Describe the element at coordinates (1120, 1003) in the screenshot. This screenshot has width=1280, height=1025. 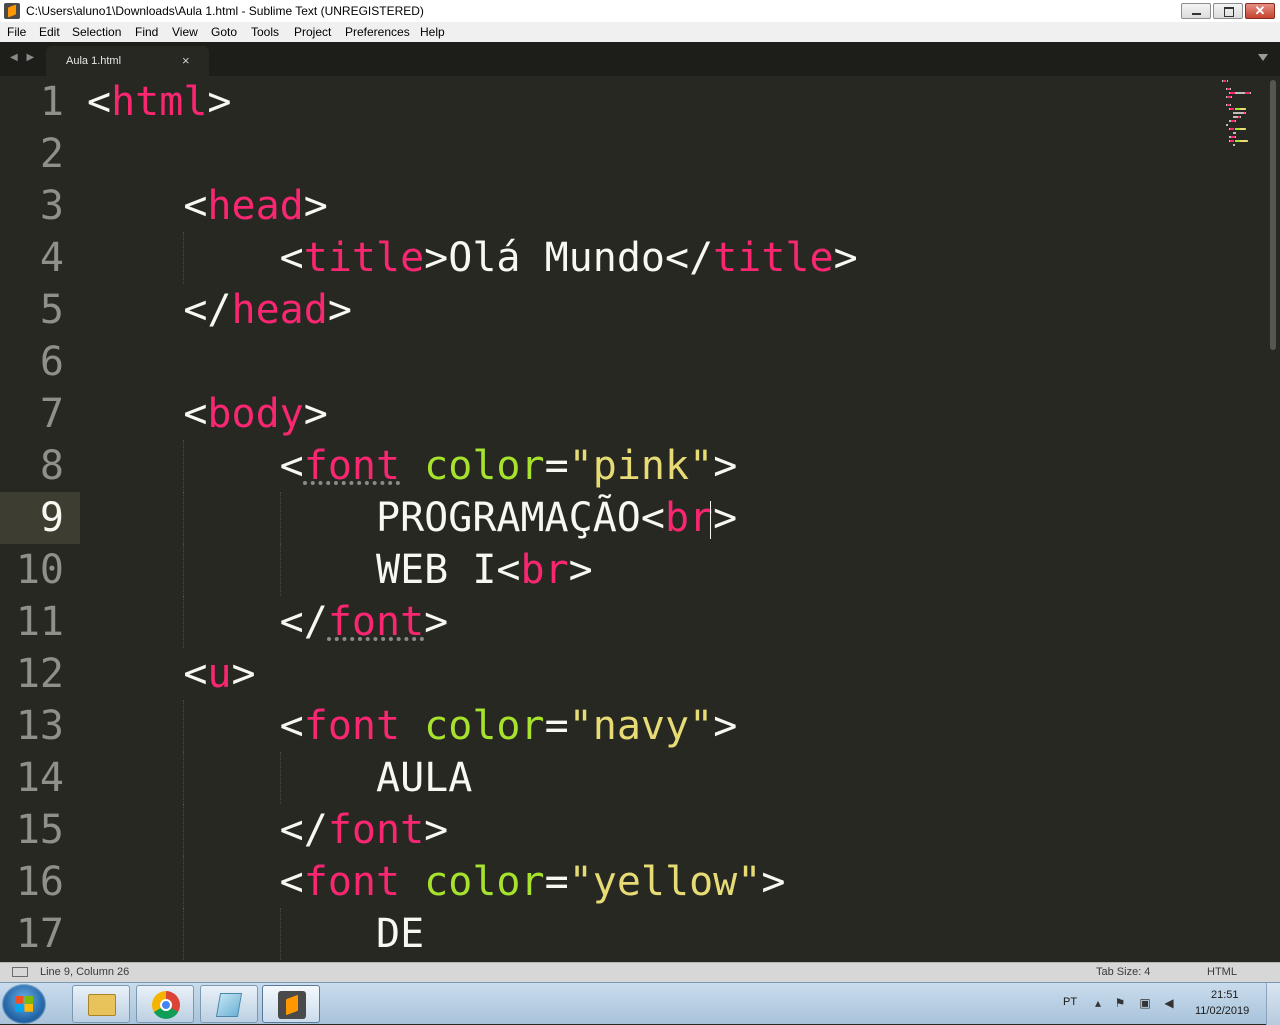
I see `action-center-flag-icon: ⚑` at that location.